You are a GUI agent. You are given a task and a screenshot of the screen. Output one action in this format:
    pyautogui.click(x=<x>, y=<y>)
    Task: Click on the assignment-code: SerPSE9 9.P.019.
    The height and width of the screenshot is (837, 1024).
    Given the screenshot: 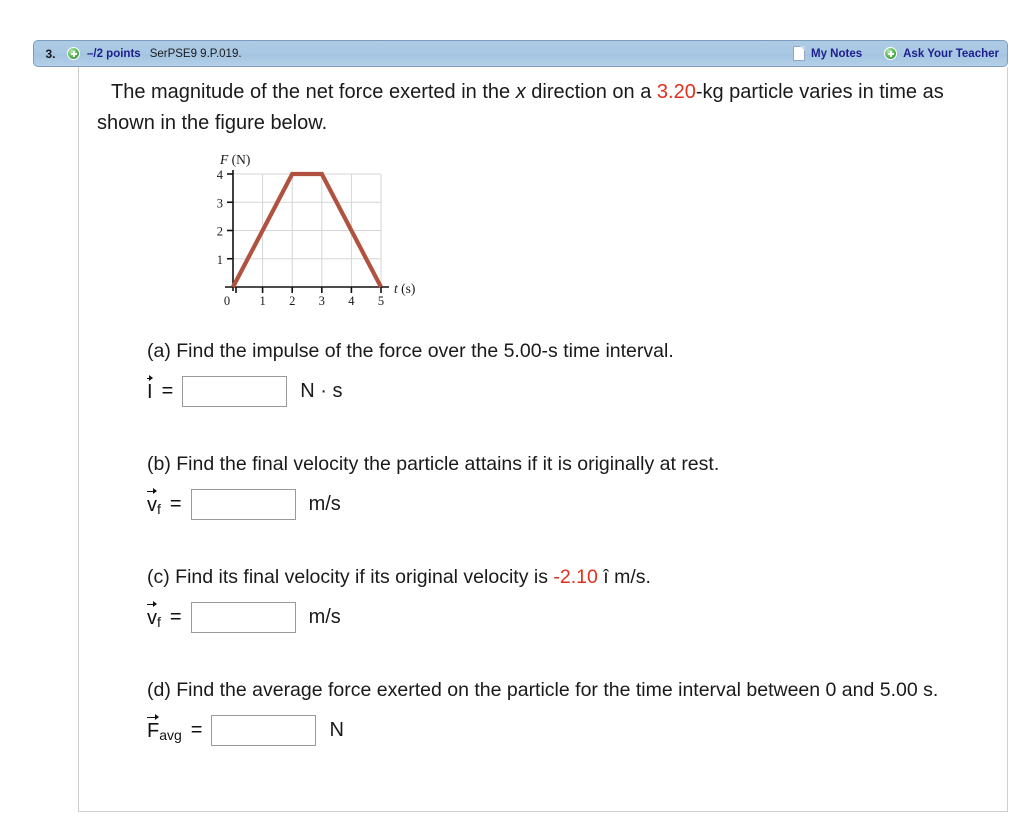 What is the action you would take?
    pyautogui.click(x=195, y=53)
    